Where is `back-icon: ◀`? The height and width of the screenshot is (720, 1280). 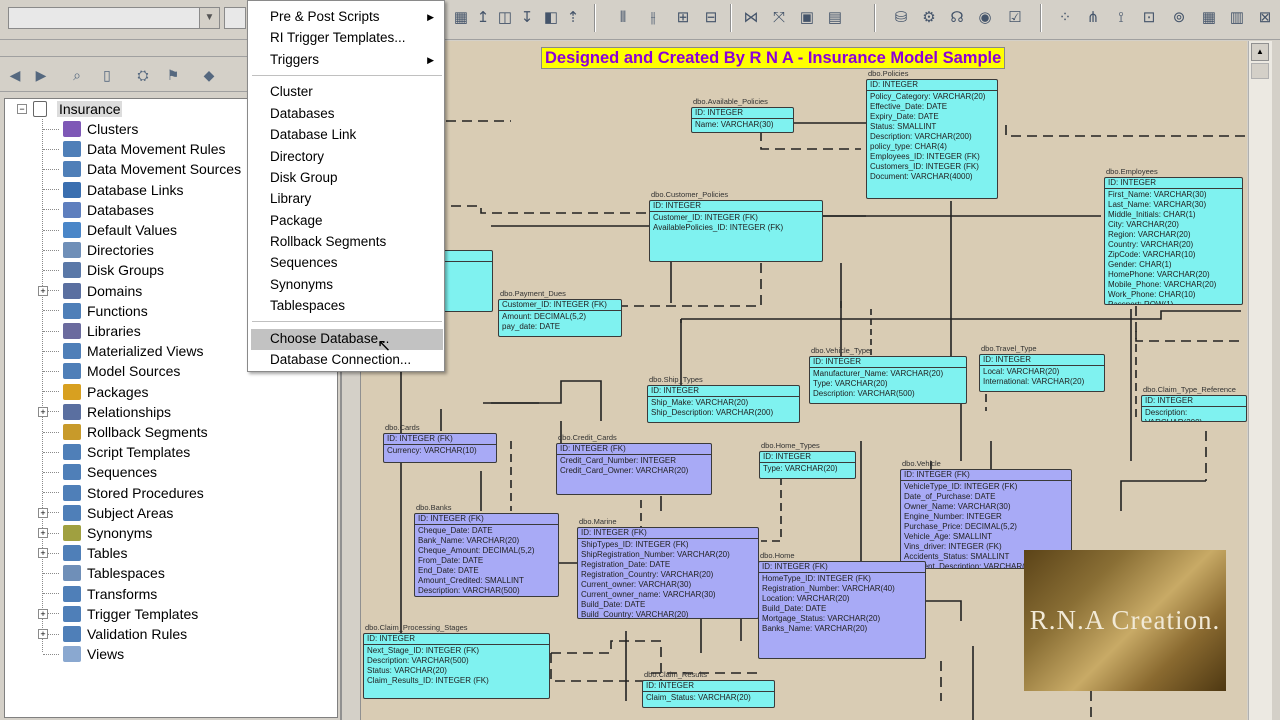
back-icon: ◀ is located at coordinates (15, 75).